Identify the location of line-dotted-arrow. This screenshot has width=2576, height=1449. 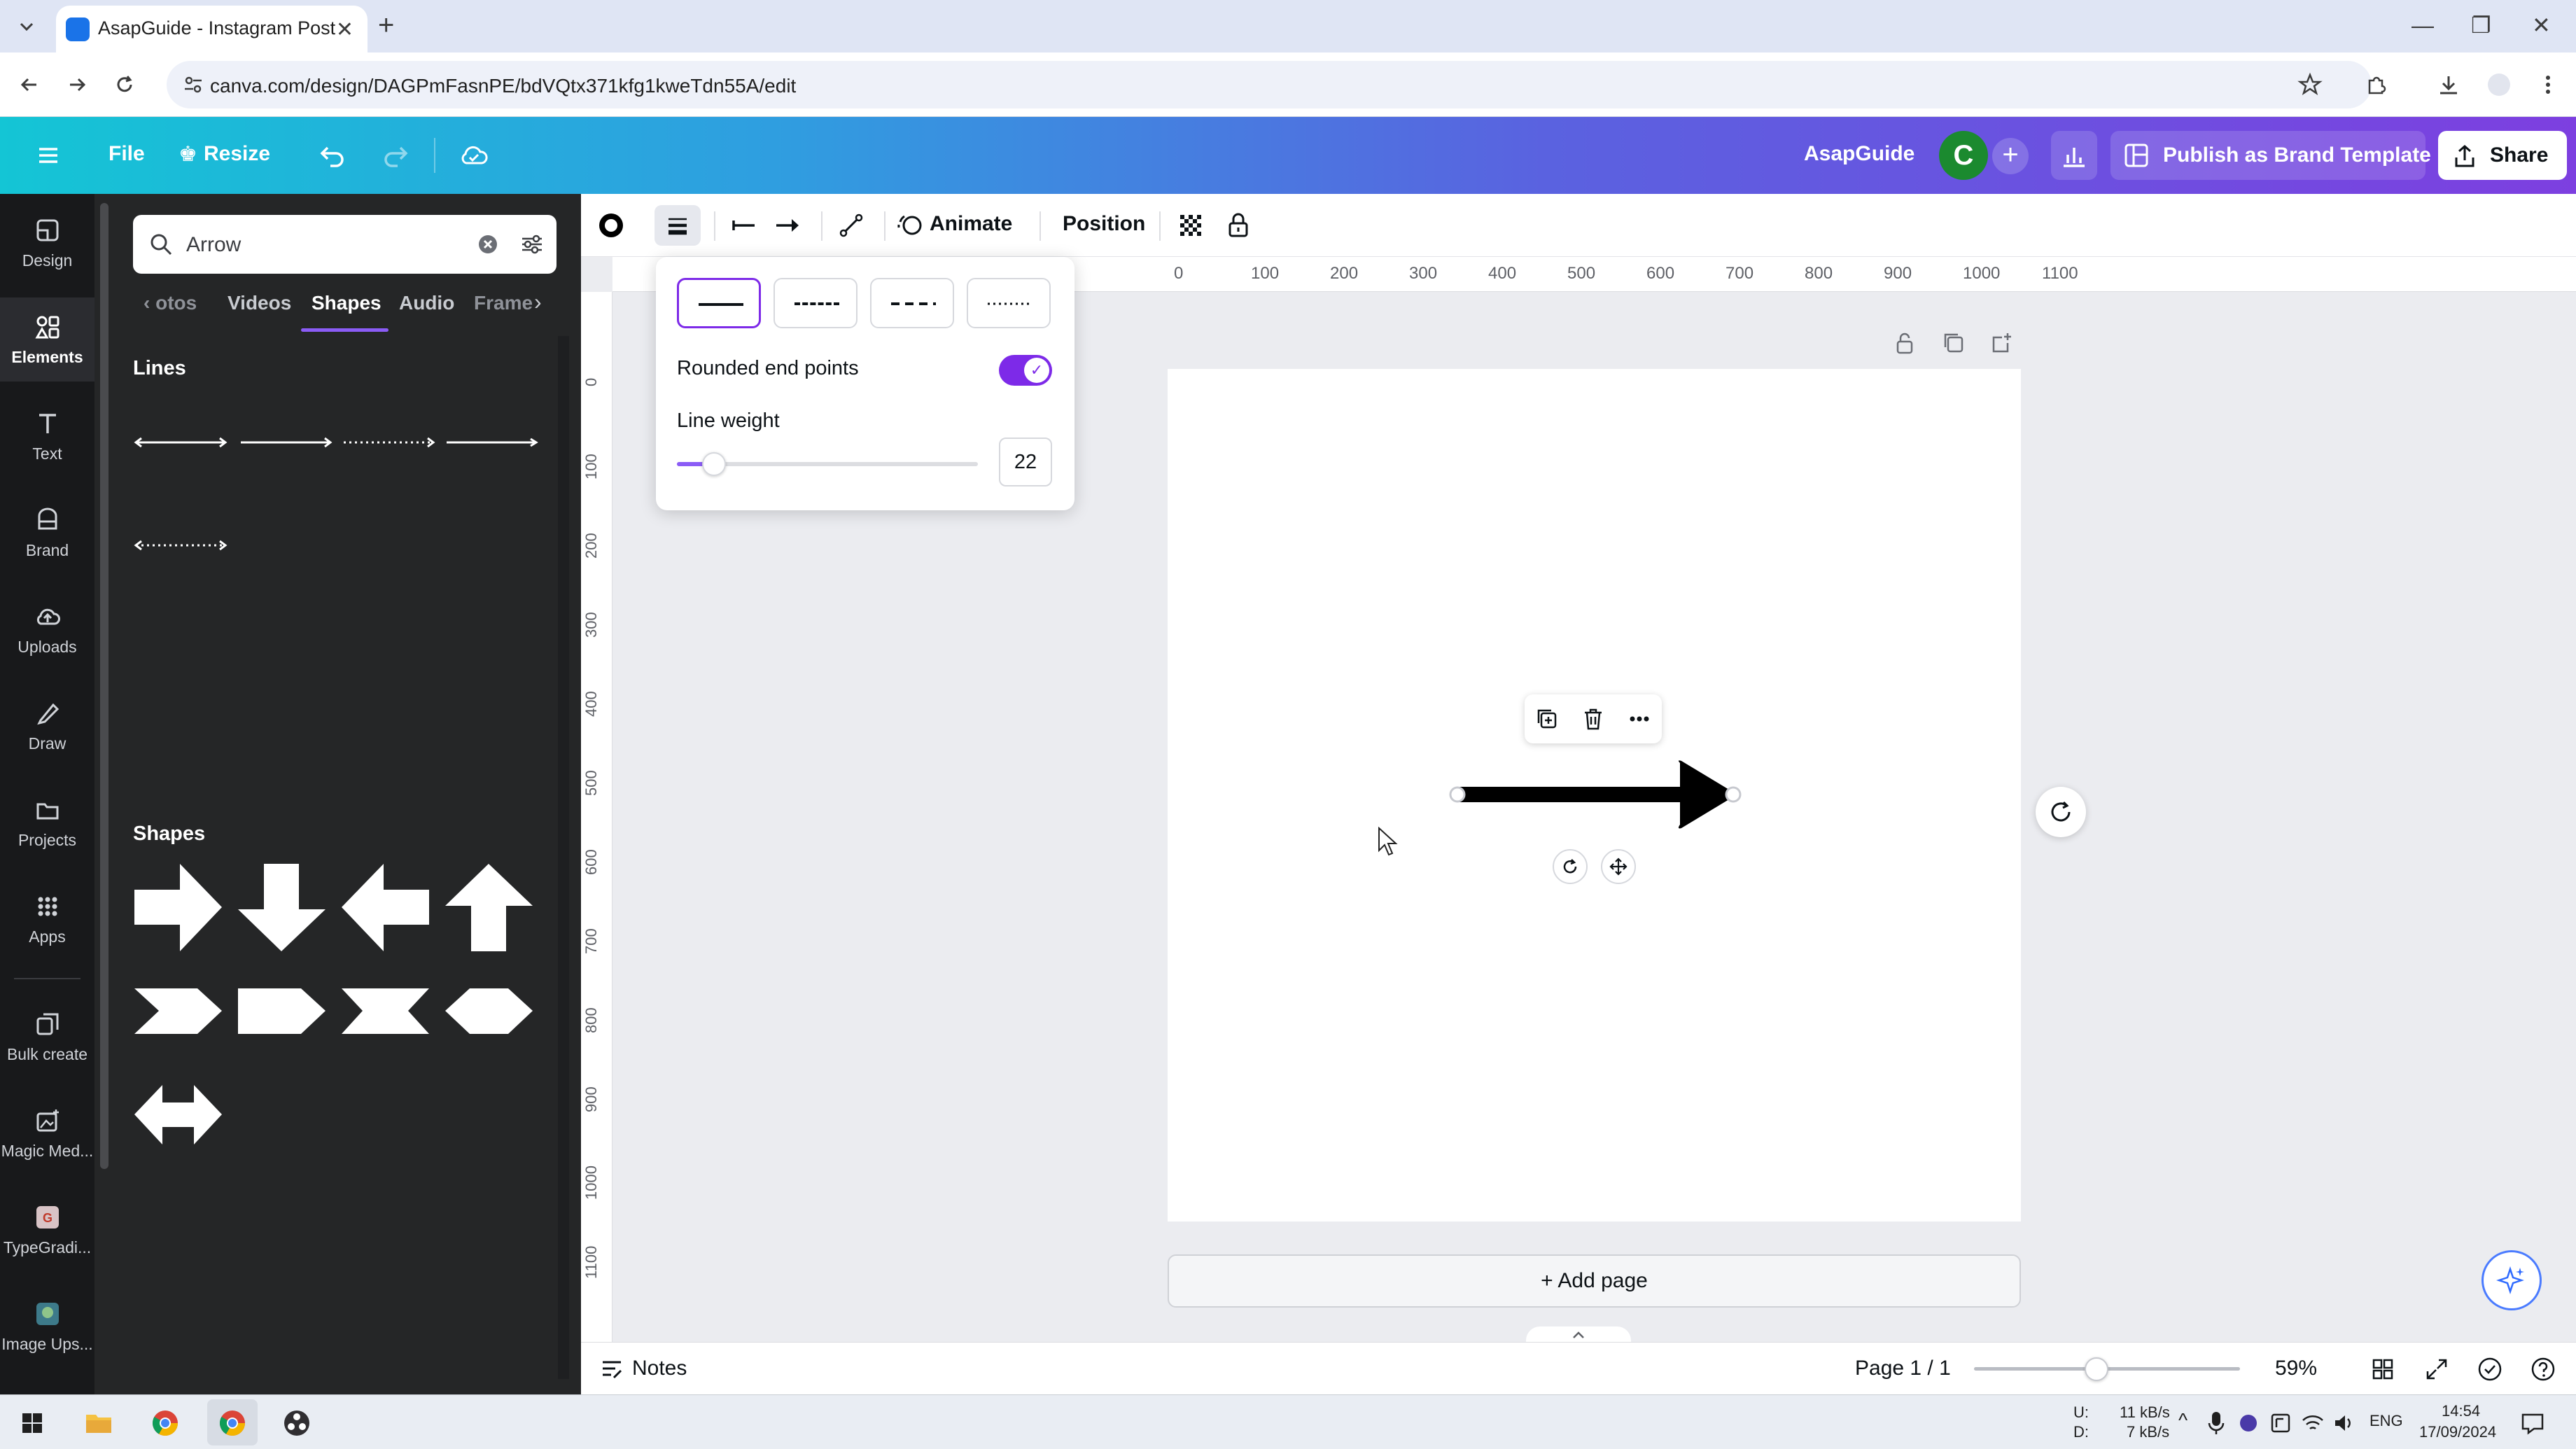
(389, 442).